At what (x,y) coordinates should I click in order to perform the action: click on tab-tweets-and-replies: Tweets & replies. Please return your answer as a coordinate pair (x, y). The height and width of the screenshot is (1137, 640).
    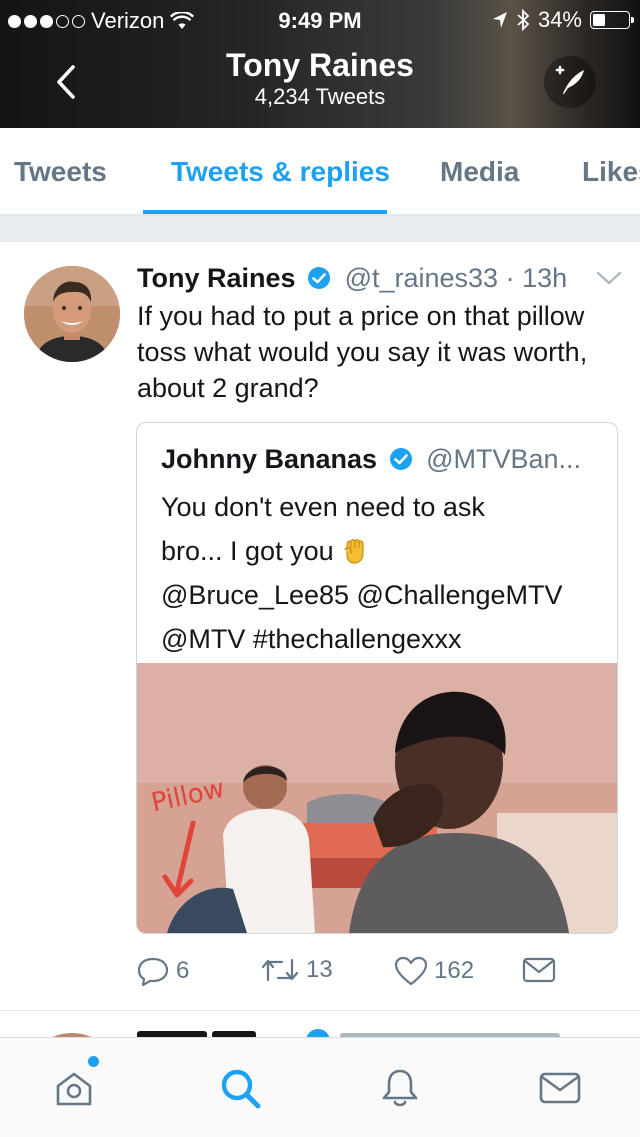
    Looking at the image, I should click on (280, 172).